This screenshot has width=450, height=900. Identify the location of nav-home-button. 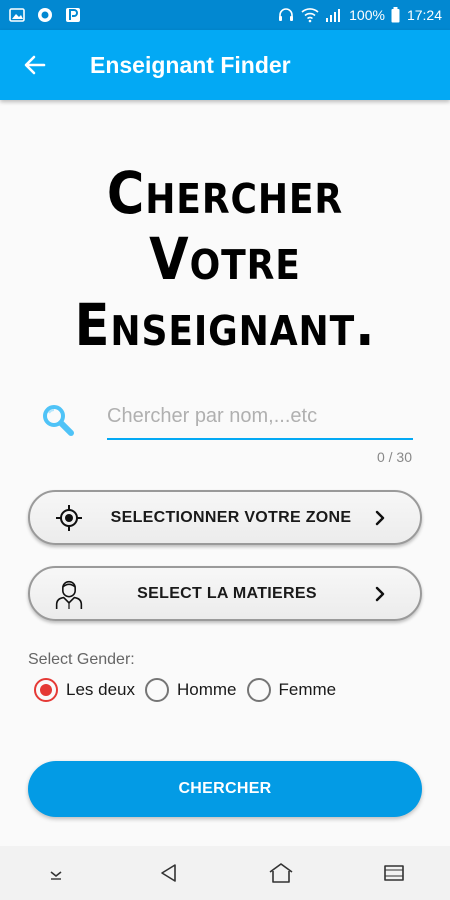
(281, 873).